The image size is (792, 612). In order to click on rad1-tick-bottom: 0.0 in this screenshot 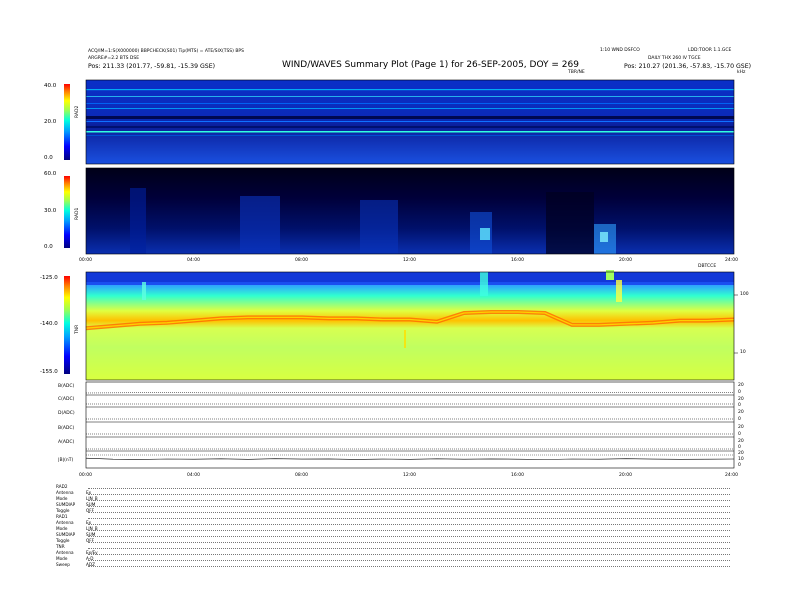, I will do `click(48, 247)`.